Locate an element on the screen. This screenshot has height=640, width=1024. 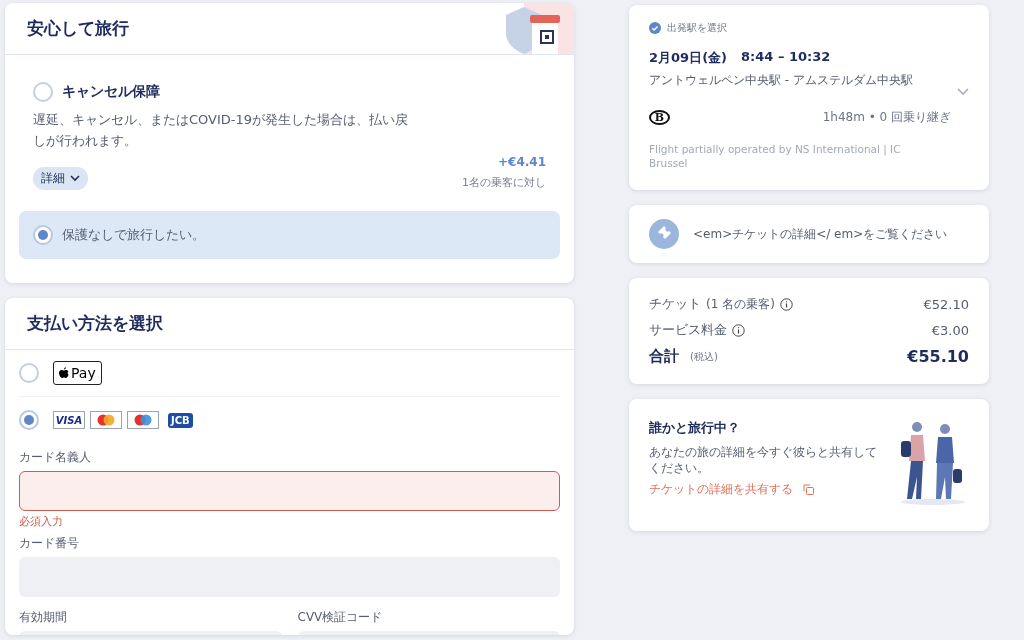
total-amount: €55.10 is located at coordinates (938, 356).